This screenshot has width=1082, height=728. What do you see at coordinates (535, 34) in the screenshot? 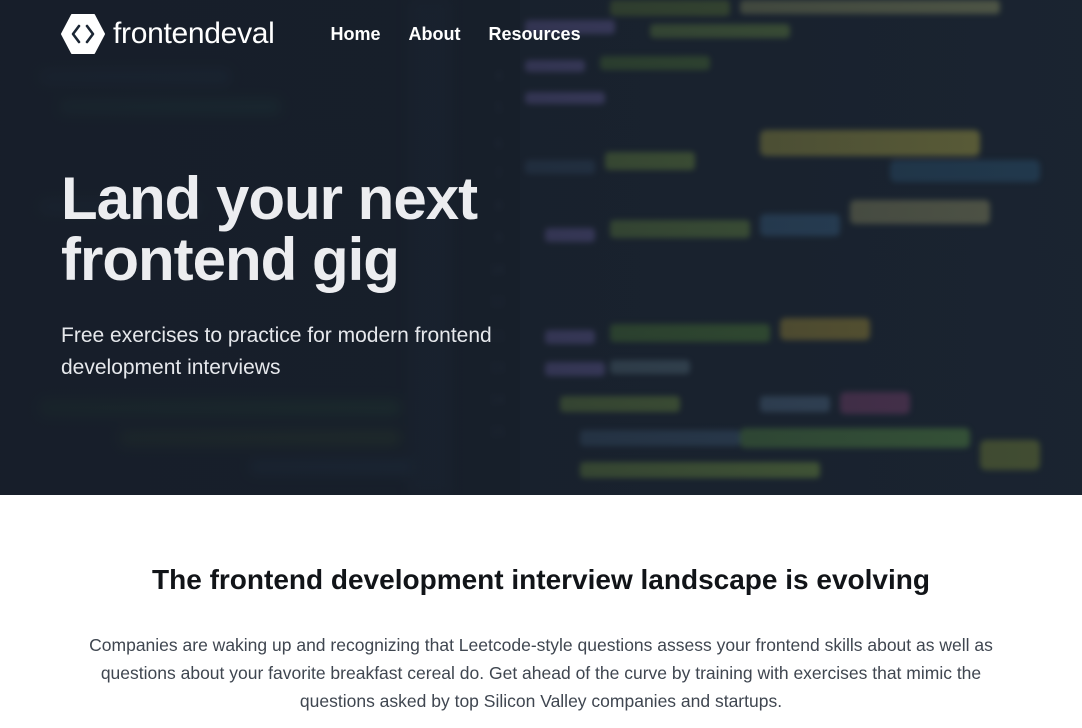
I see `nav-link-resources: Resources` at bounding box center [535, 34].